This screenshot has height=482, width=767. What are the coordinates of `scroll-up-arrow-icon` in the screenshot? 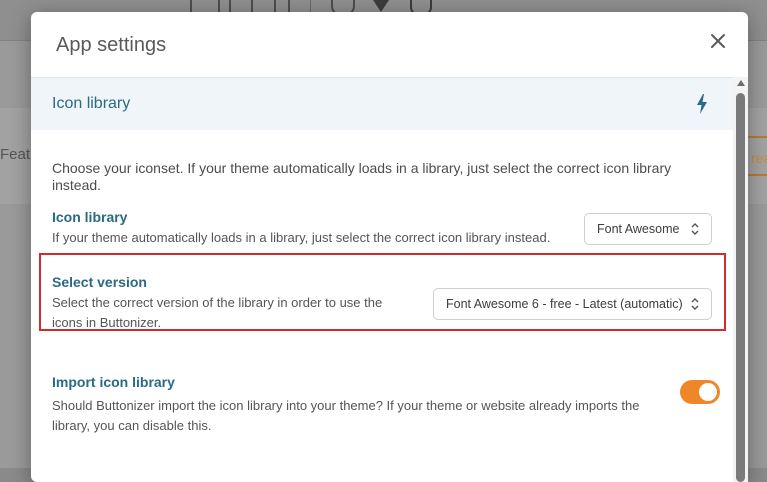 It's located at (741, 83).